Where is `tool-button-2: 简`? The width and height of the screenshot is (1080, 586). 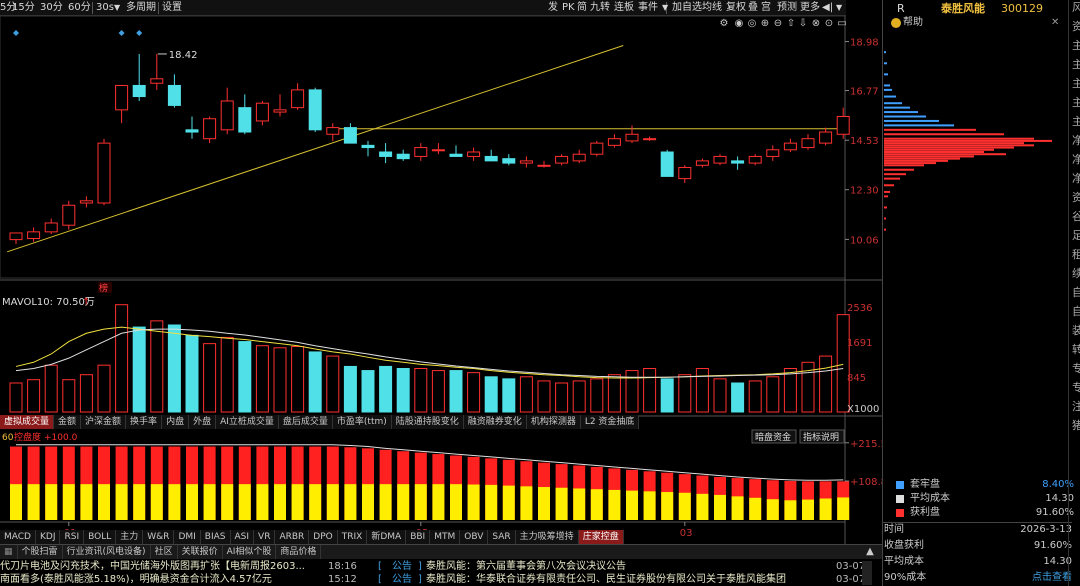 tool-button-2: 简 is located at coordinates (582, 8).